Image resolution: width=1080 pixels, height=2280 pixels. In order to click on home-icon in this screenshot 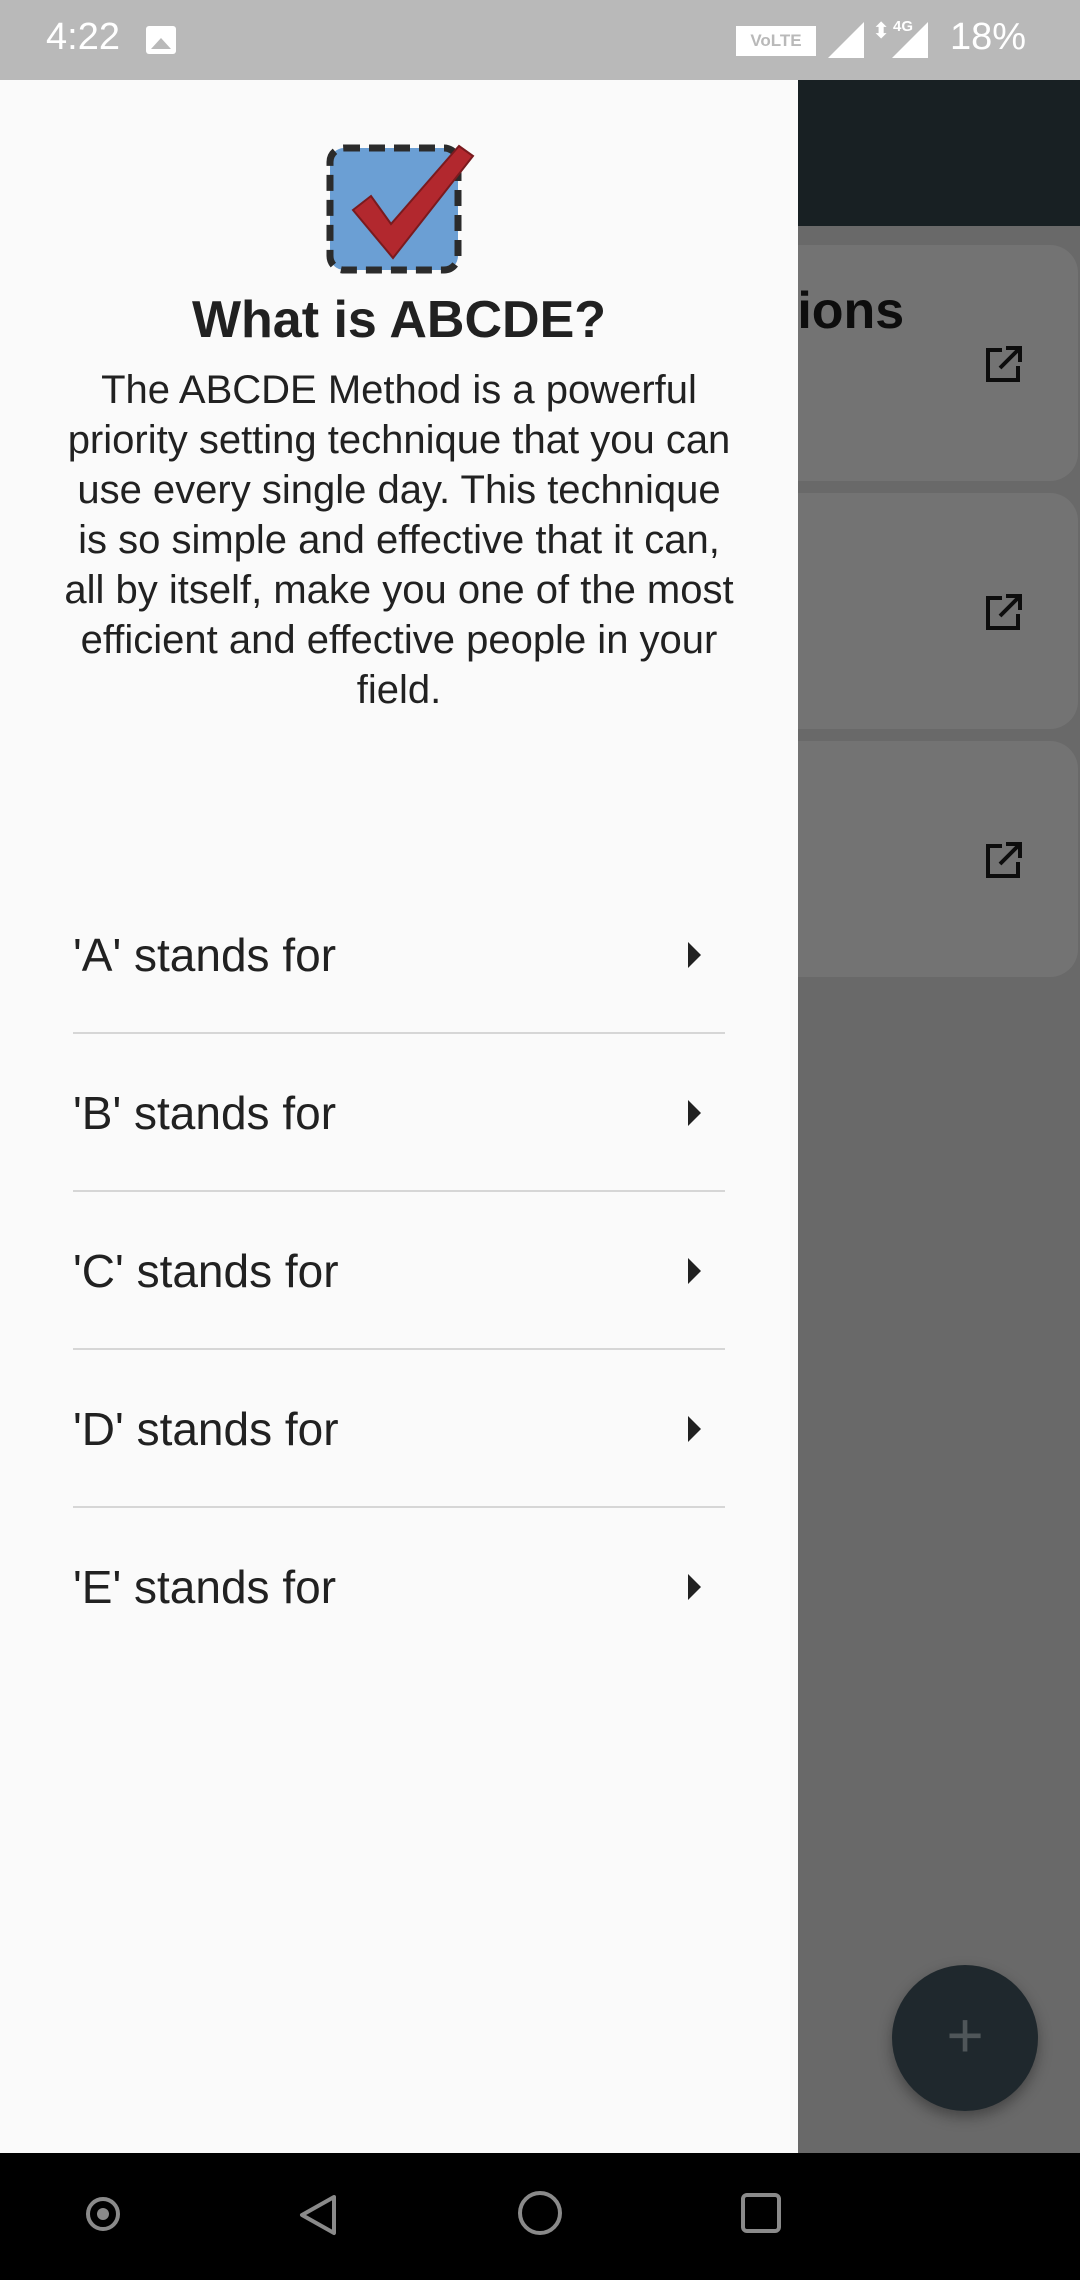, I will do `click(540, 2213)`.